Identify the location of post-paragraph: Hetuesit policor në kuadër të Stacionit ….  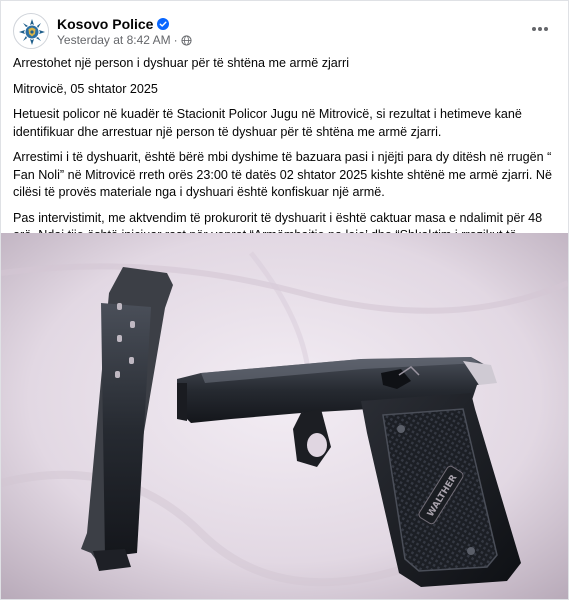
(267, 123).